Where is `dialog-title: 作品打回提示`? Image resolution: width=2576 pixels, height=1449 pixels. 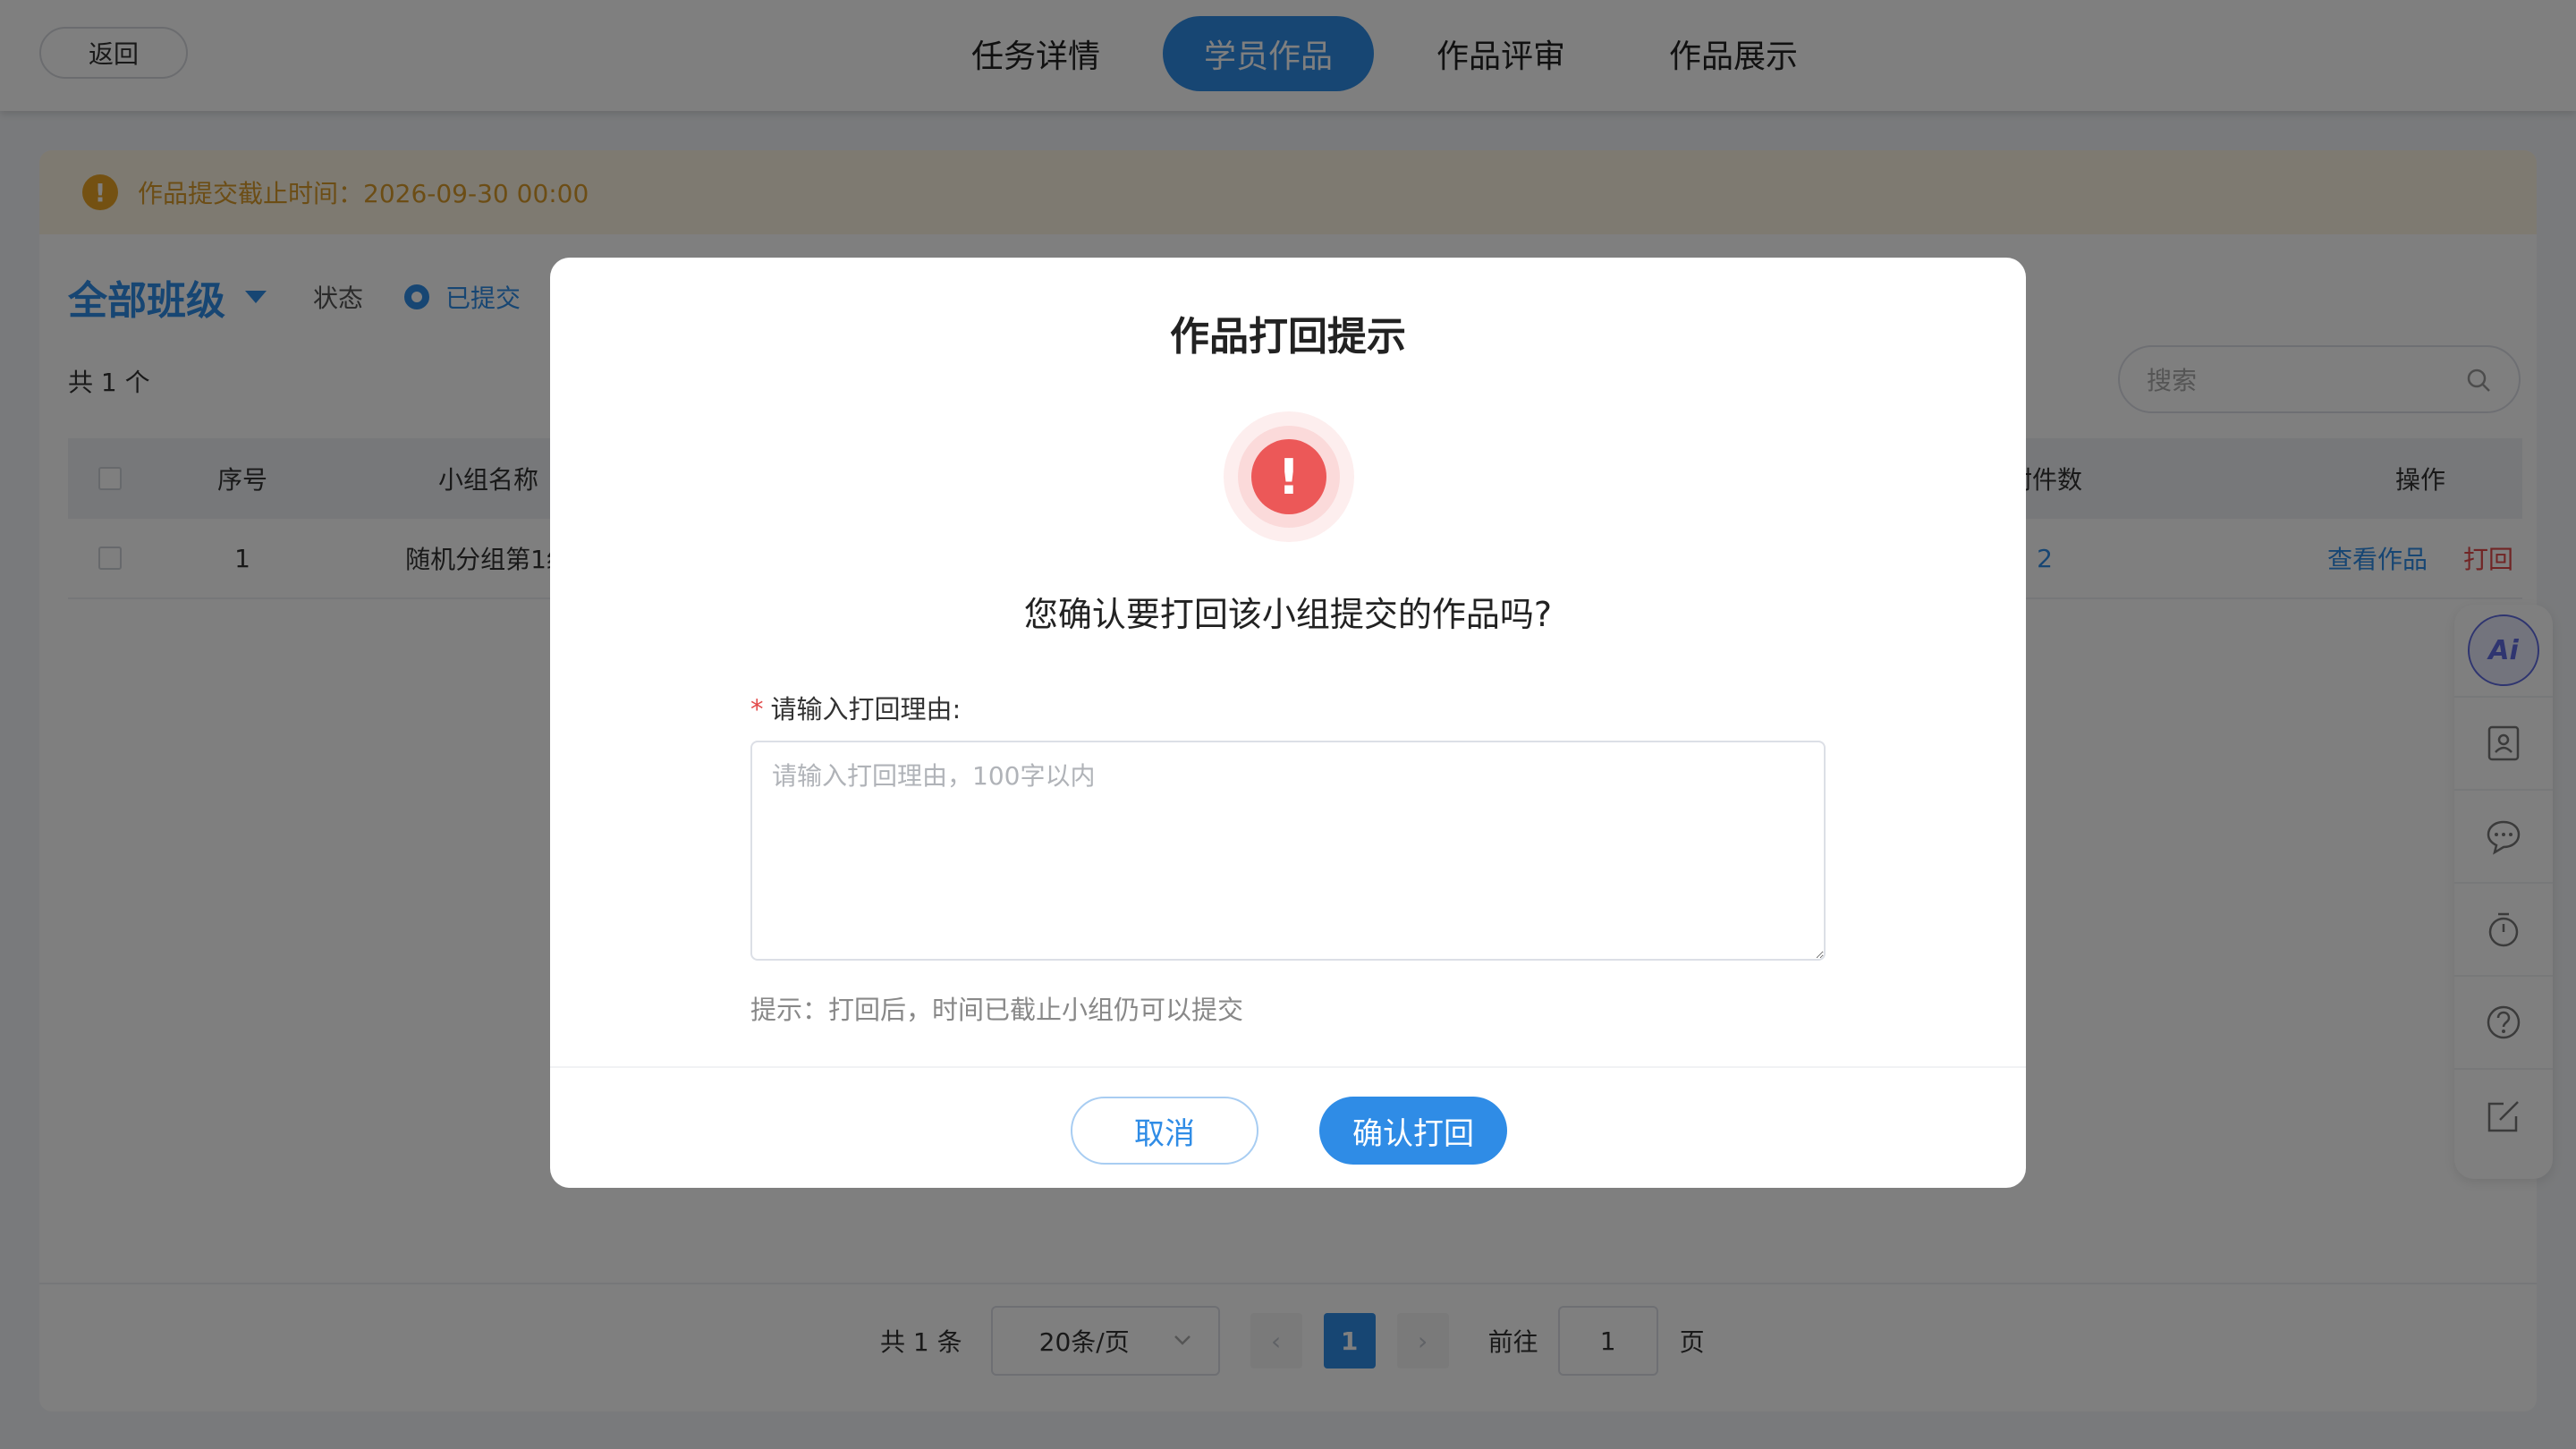 dialog-title: 作品打回提示 is located at coordinates (1288, 337).